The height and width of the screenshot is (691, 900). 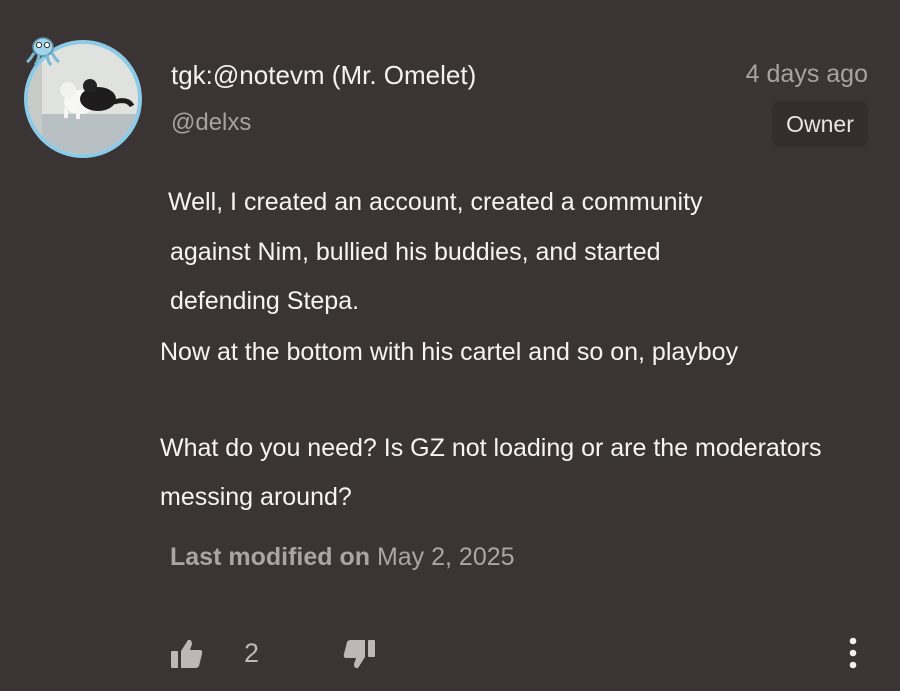 What do you see at coordinates (445, 557) in the screenshot?
I see `last-modified-date: May 2, 2025` at bounding box center [445, 557].